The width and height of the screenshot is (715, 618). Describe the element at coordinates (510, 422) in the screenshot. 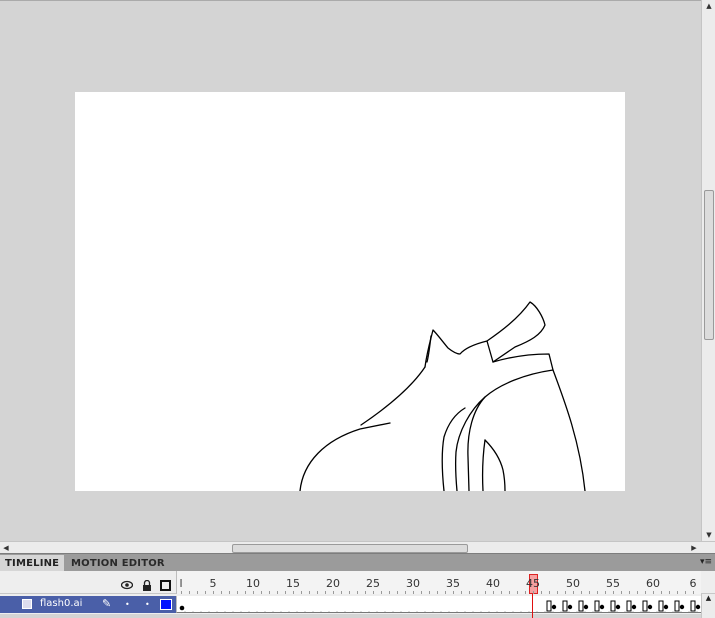

I see `artwork-collar` at that location.